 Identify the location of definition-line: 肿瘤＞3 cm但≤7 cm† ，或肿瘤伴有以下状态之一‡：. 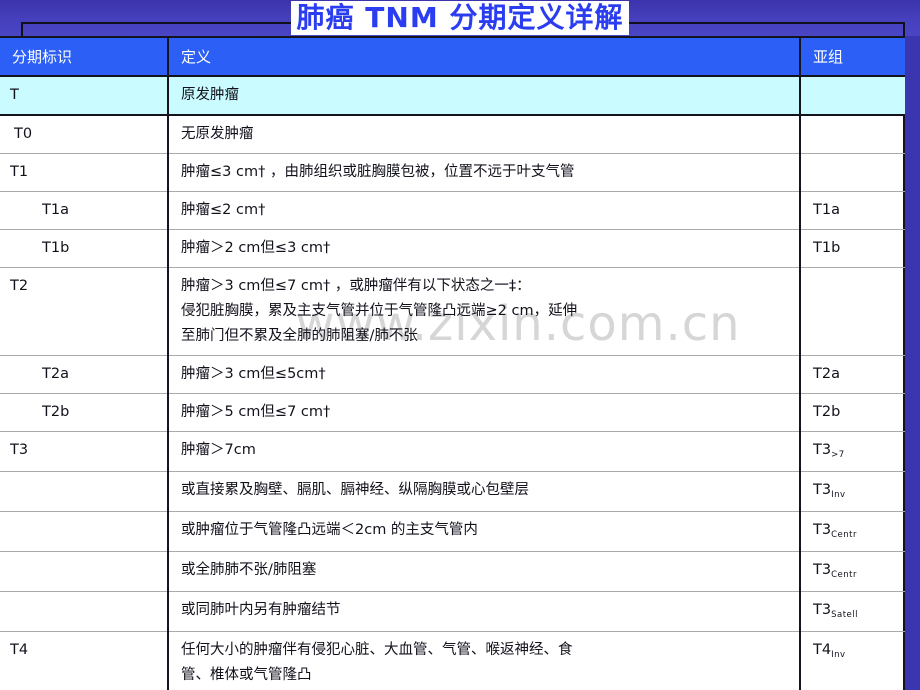
(356, 286).